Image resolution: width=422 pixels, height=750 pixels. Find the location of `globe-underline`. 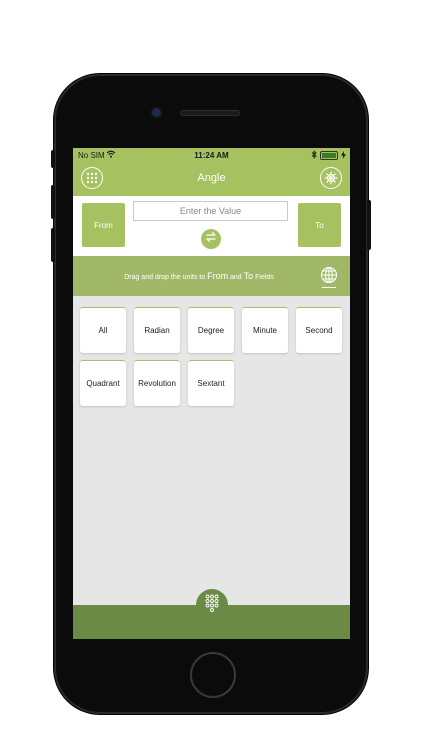

globe-underline is located at coordinates (329, 287).